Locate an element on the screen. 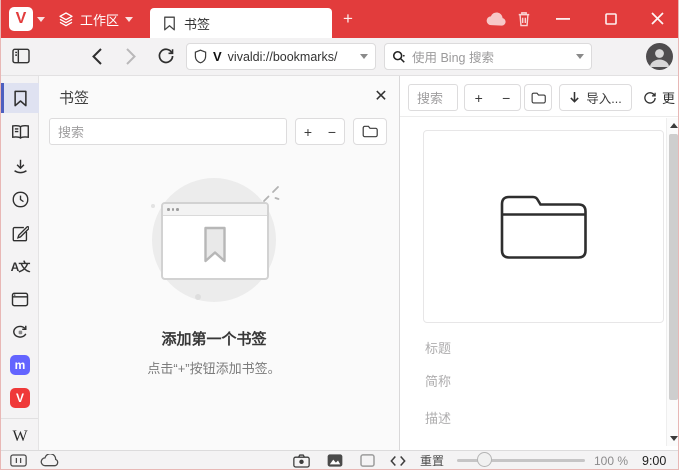 The image size is (679, 470). clock: 9:00 is located at coordinates (654, 460).